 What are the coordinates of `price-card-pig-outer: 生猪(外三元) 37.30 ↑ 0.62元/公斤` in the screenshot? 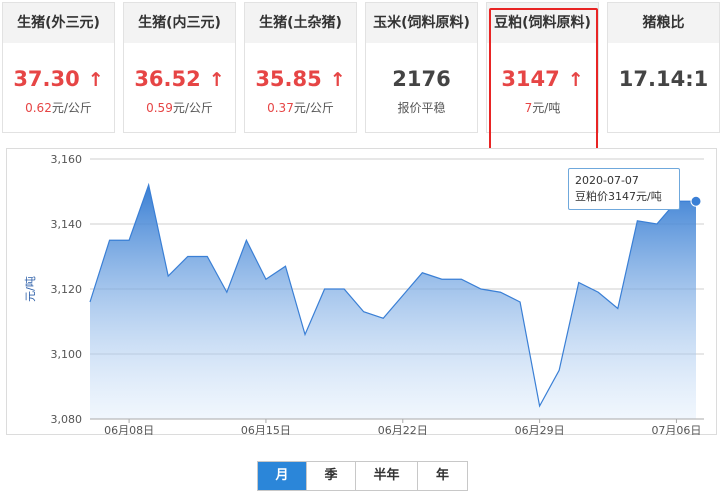 It's located at (58, 67).